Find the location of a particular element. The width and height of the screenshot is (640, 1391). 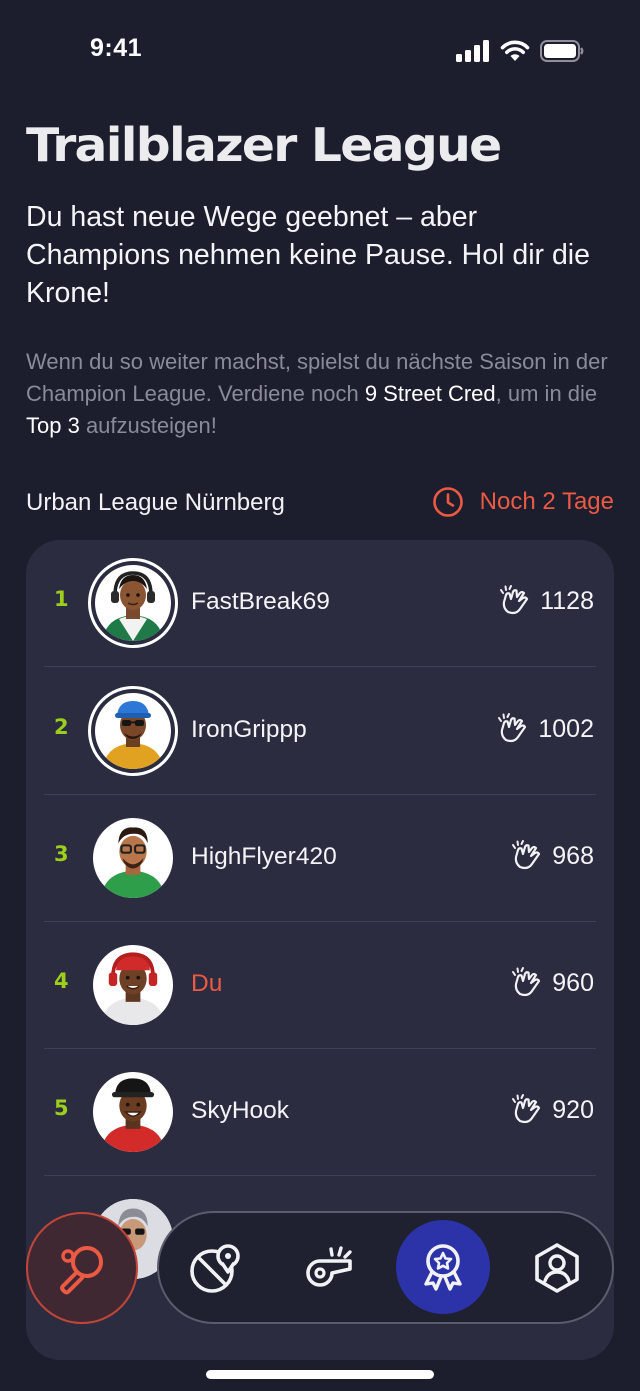

award-icon is located at coordinates (443, 1267).